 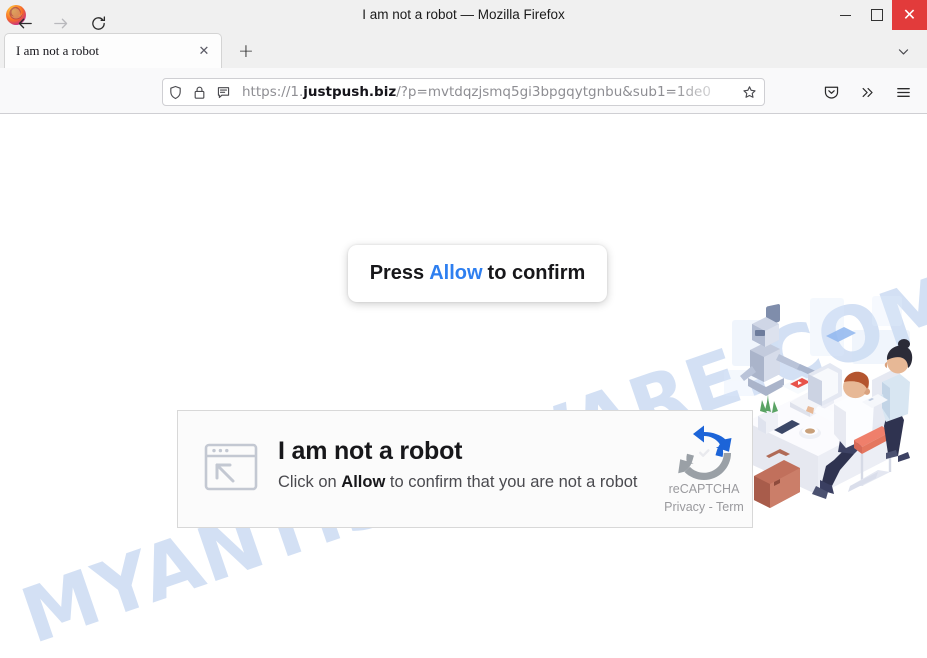 What do you see at coordinates (536, 273) in the screenshot?
I see `allow-tooltip-suffix: to confirm` at bounding box center [536, 273].